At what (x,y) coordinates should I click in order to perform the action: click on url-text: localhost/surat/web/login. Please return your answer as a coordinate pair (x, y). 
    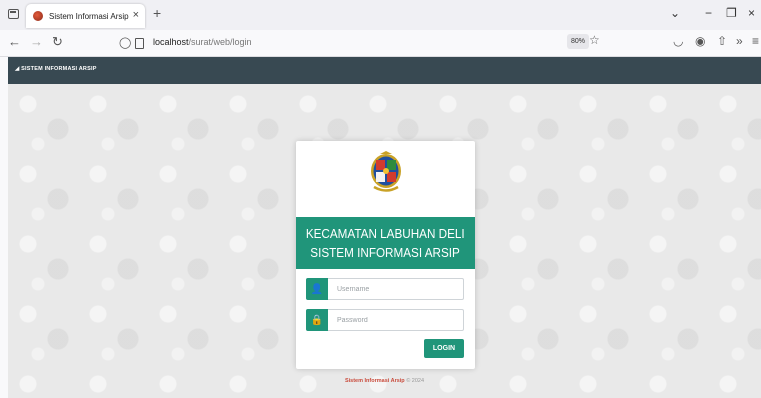
    Looking at the image, I should click on (202, 42).